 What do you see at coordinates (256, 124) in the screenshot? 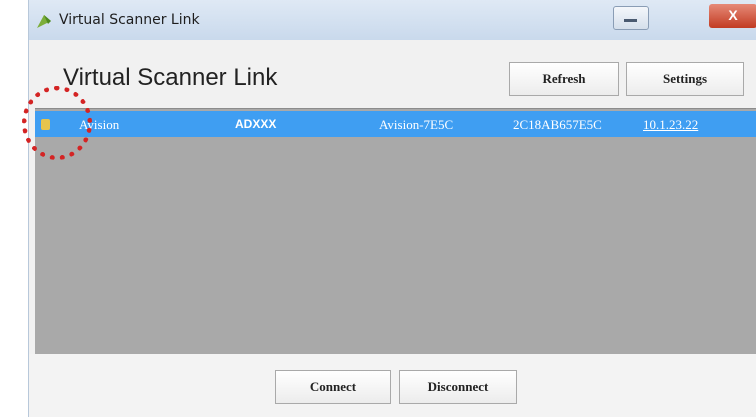
I see `device-model: ADXXX` at bounding box center [256, 124].